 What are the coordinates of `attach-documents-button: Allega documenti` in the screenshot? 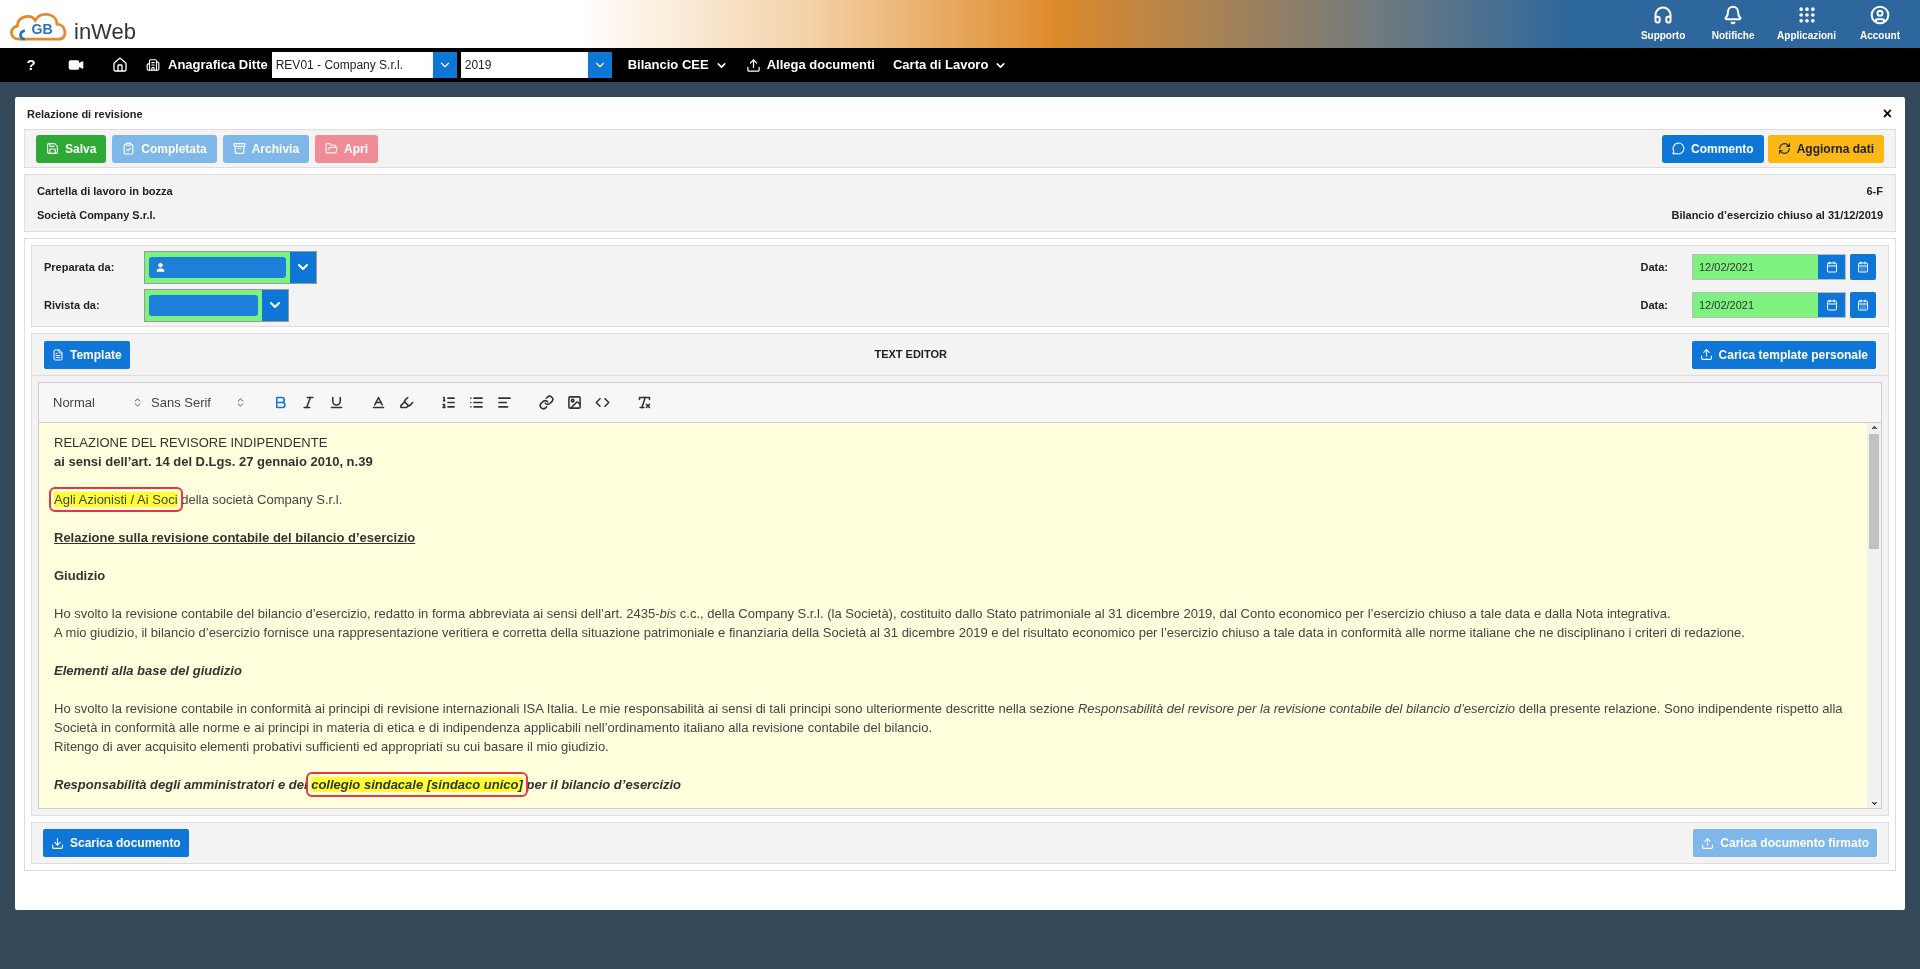 It's located at (810, 65).